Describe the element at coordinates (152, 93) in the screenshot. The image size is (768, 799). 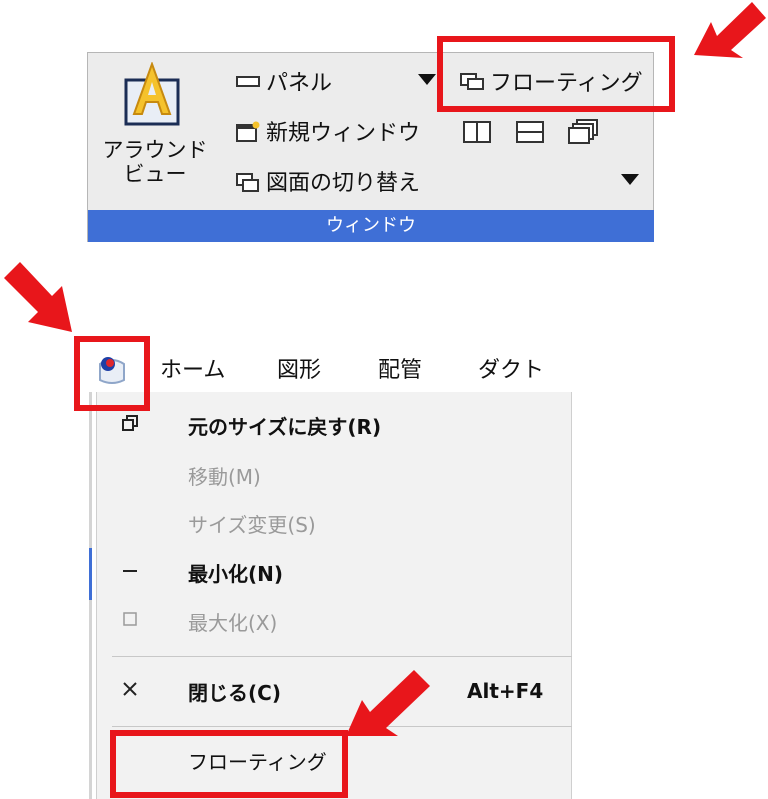
I see `around-view-icon` at that location.